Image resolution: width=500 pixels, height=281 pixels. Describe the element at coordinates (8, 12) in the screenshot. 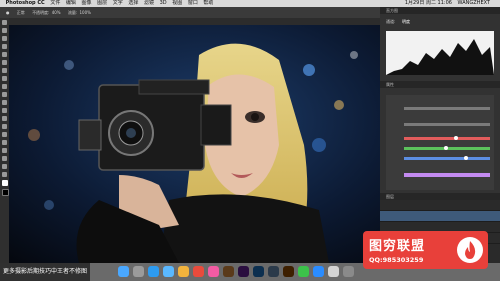

I see `brush-preset-icon: ●` at that location.